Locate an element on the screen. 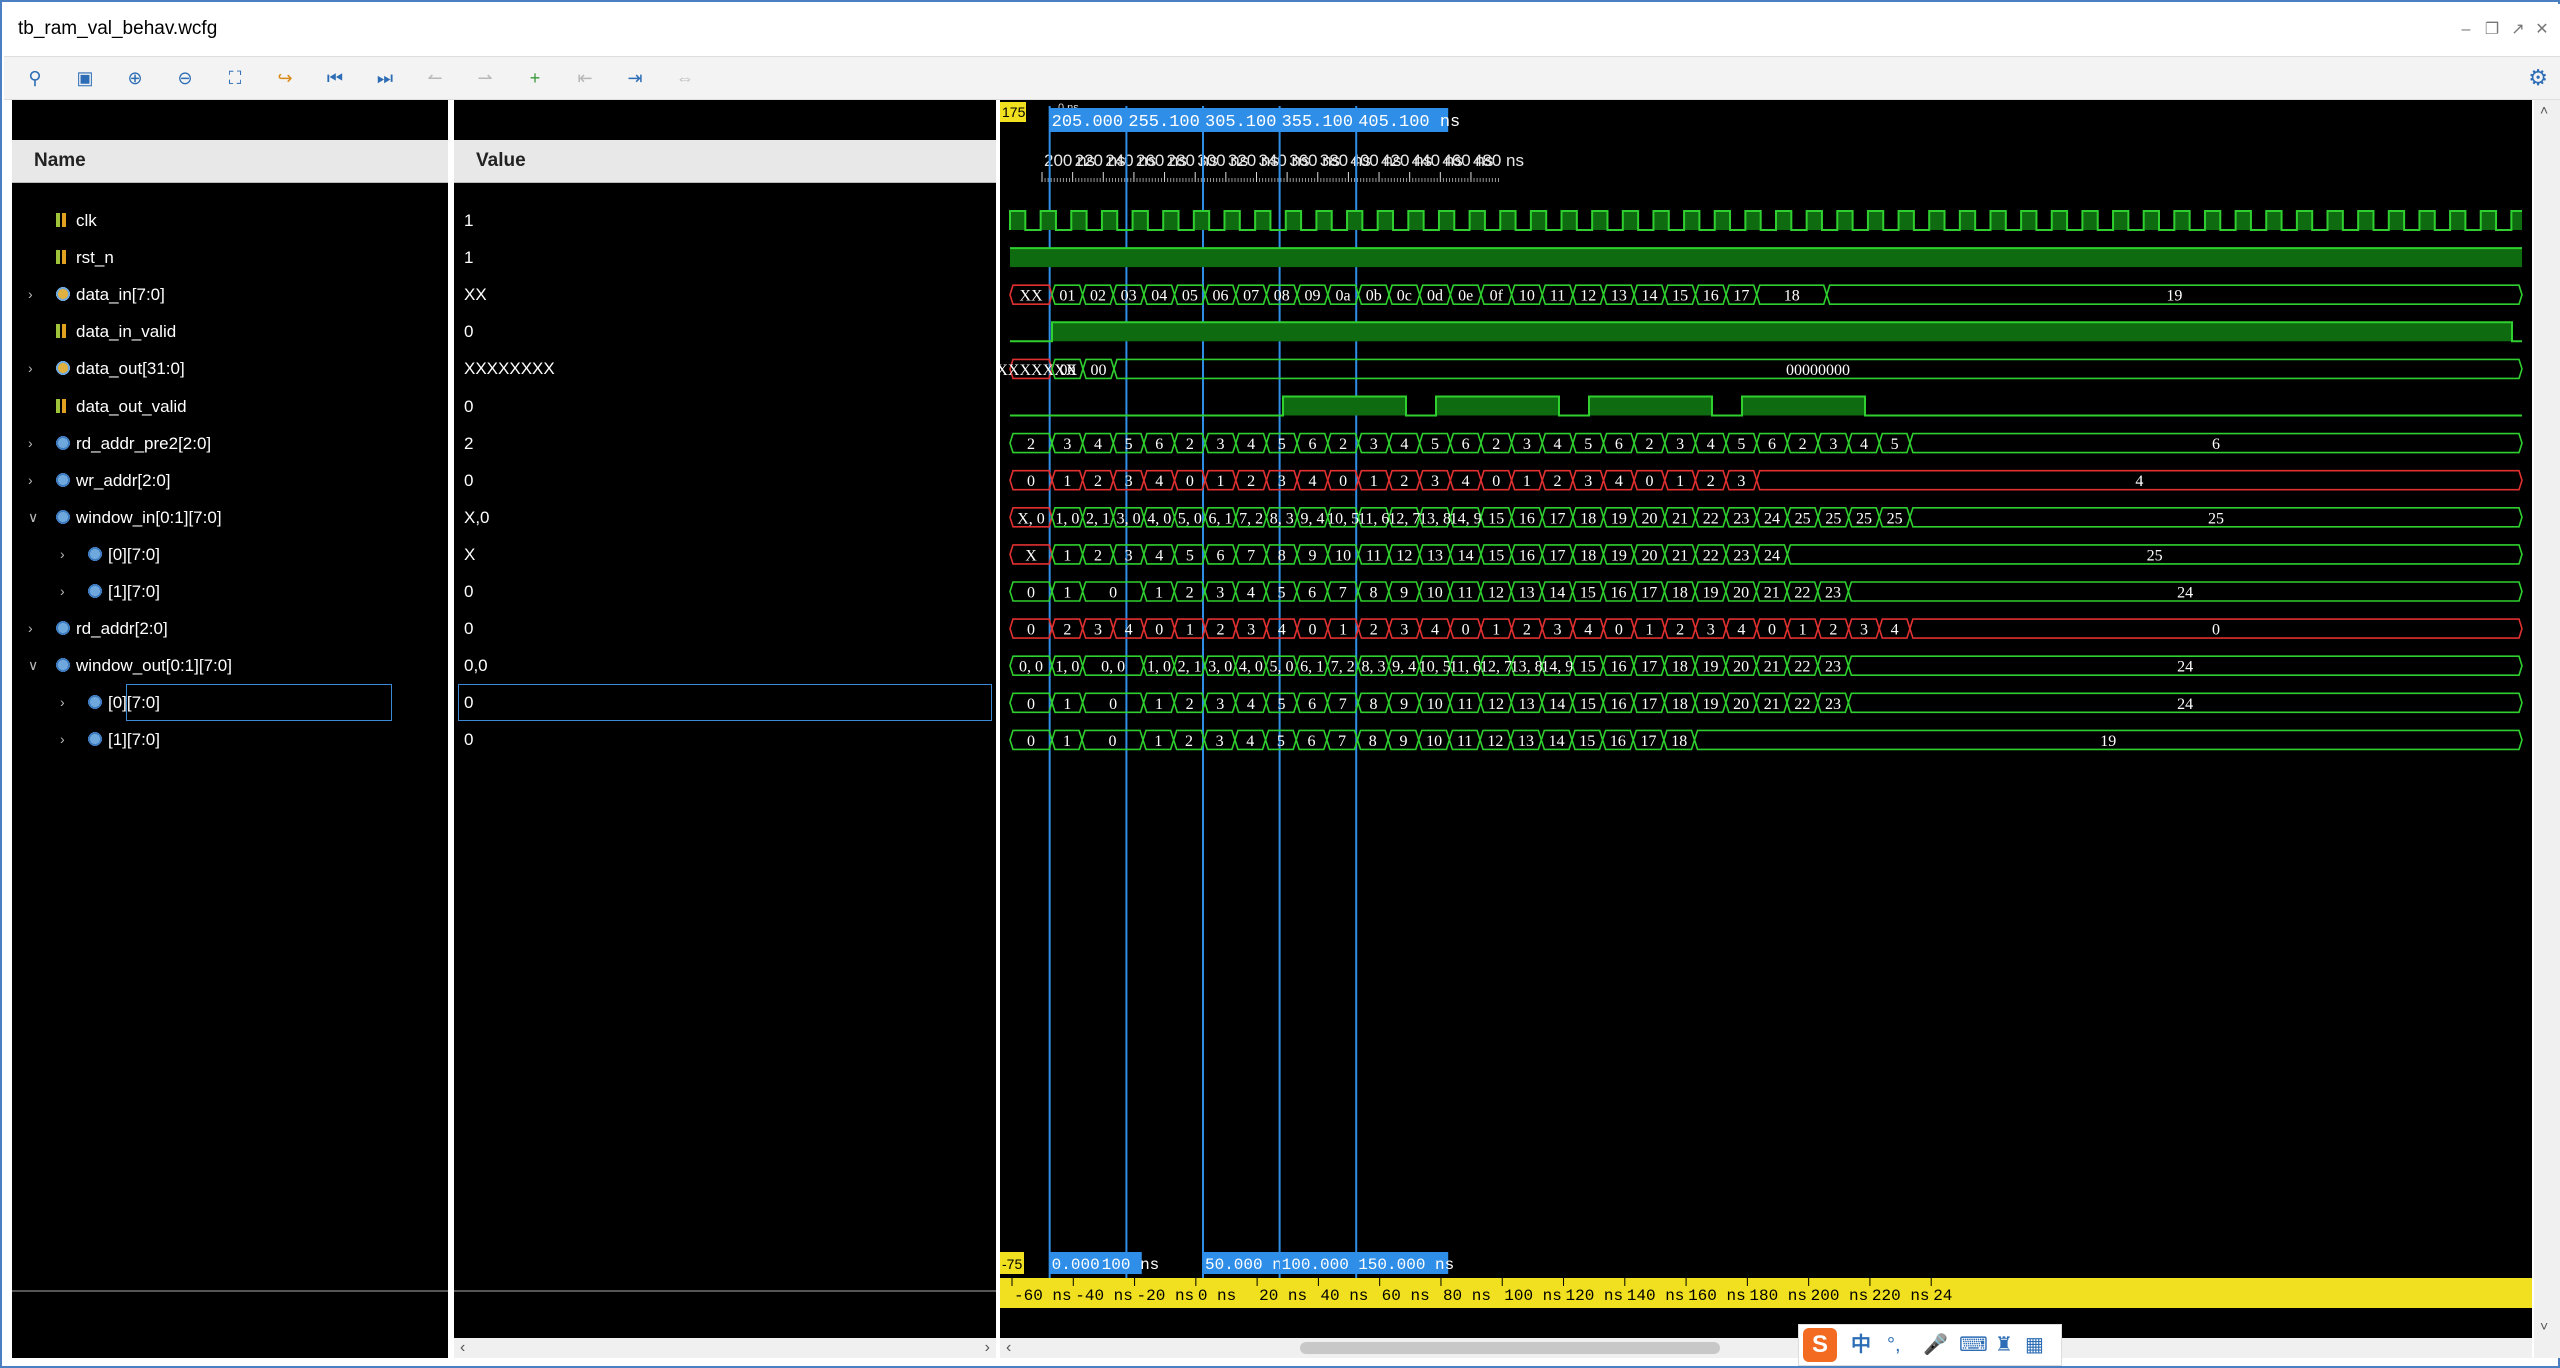 The image size is (2560, 1368). signal-name: data_out_valid is located at coordinates (131, 406).